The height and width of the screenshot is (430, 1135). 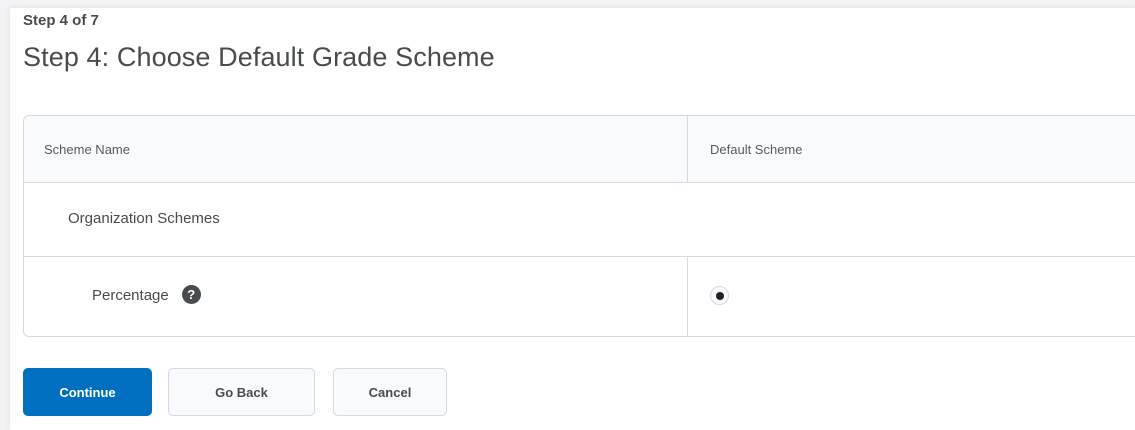 I want to click on go-back-button: Go Back, so click(x=241, y=392).